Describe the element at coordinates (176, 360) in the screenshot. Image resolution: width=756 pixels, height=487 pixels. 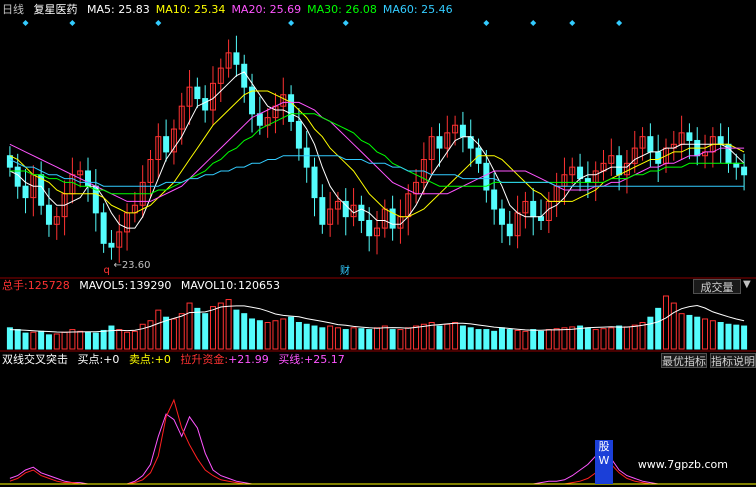
I see `indicator-header: 双线交叉突击 买点:+0 卖点:+0 拉升资金:+21.99 买线:+25.17` at that location.